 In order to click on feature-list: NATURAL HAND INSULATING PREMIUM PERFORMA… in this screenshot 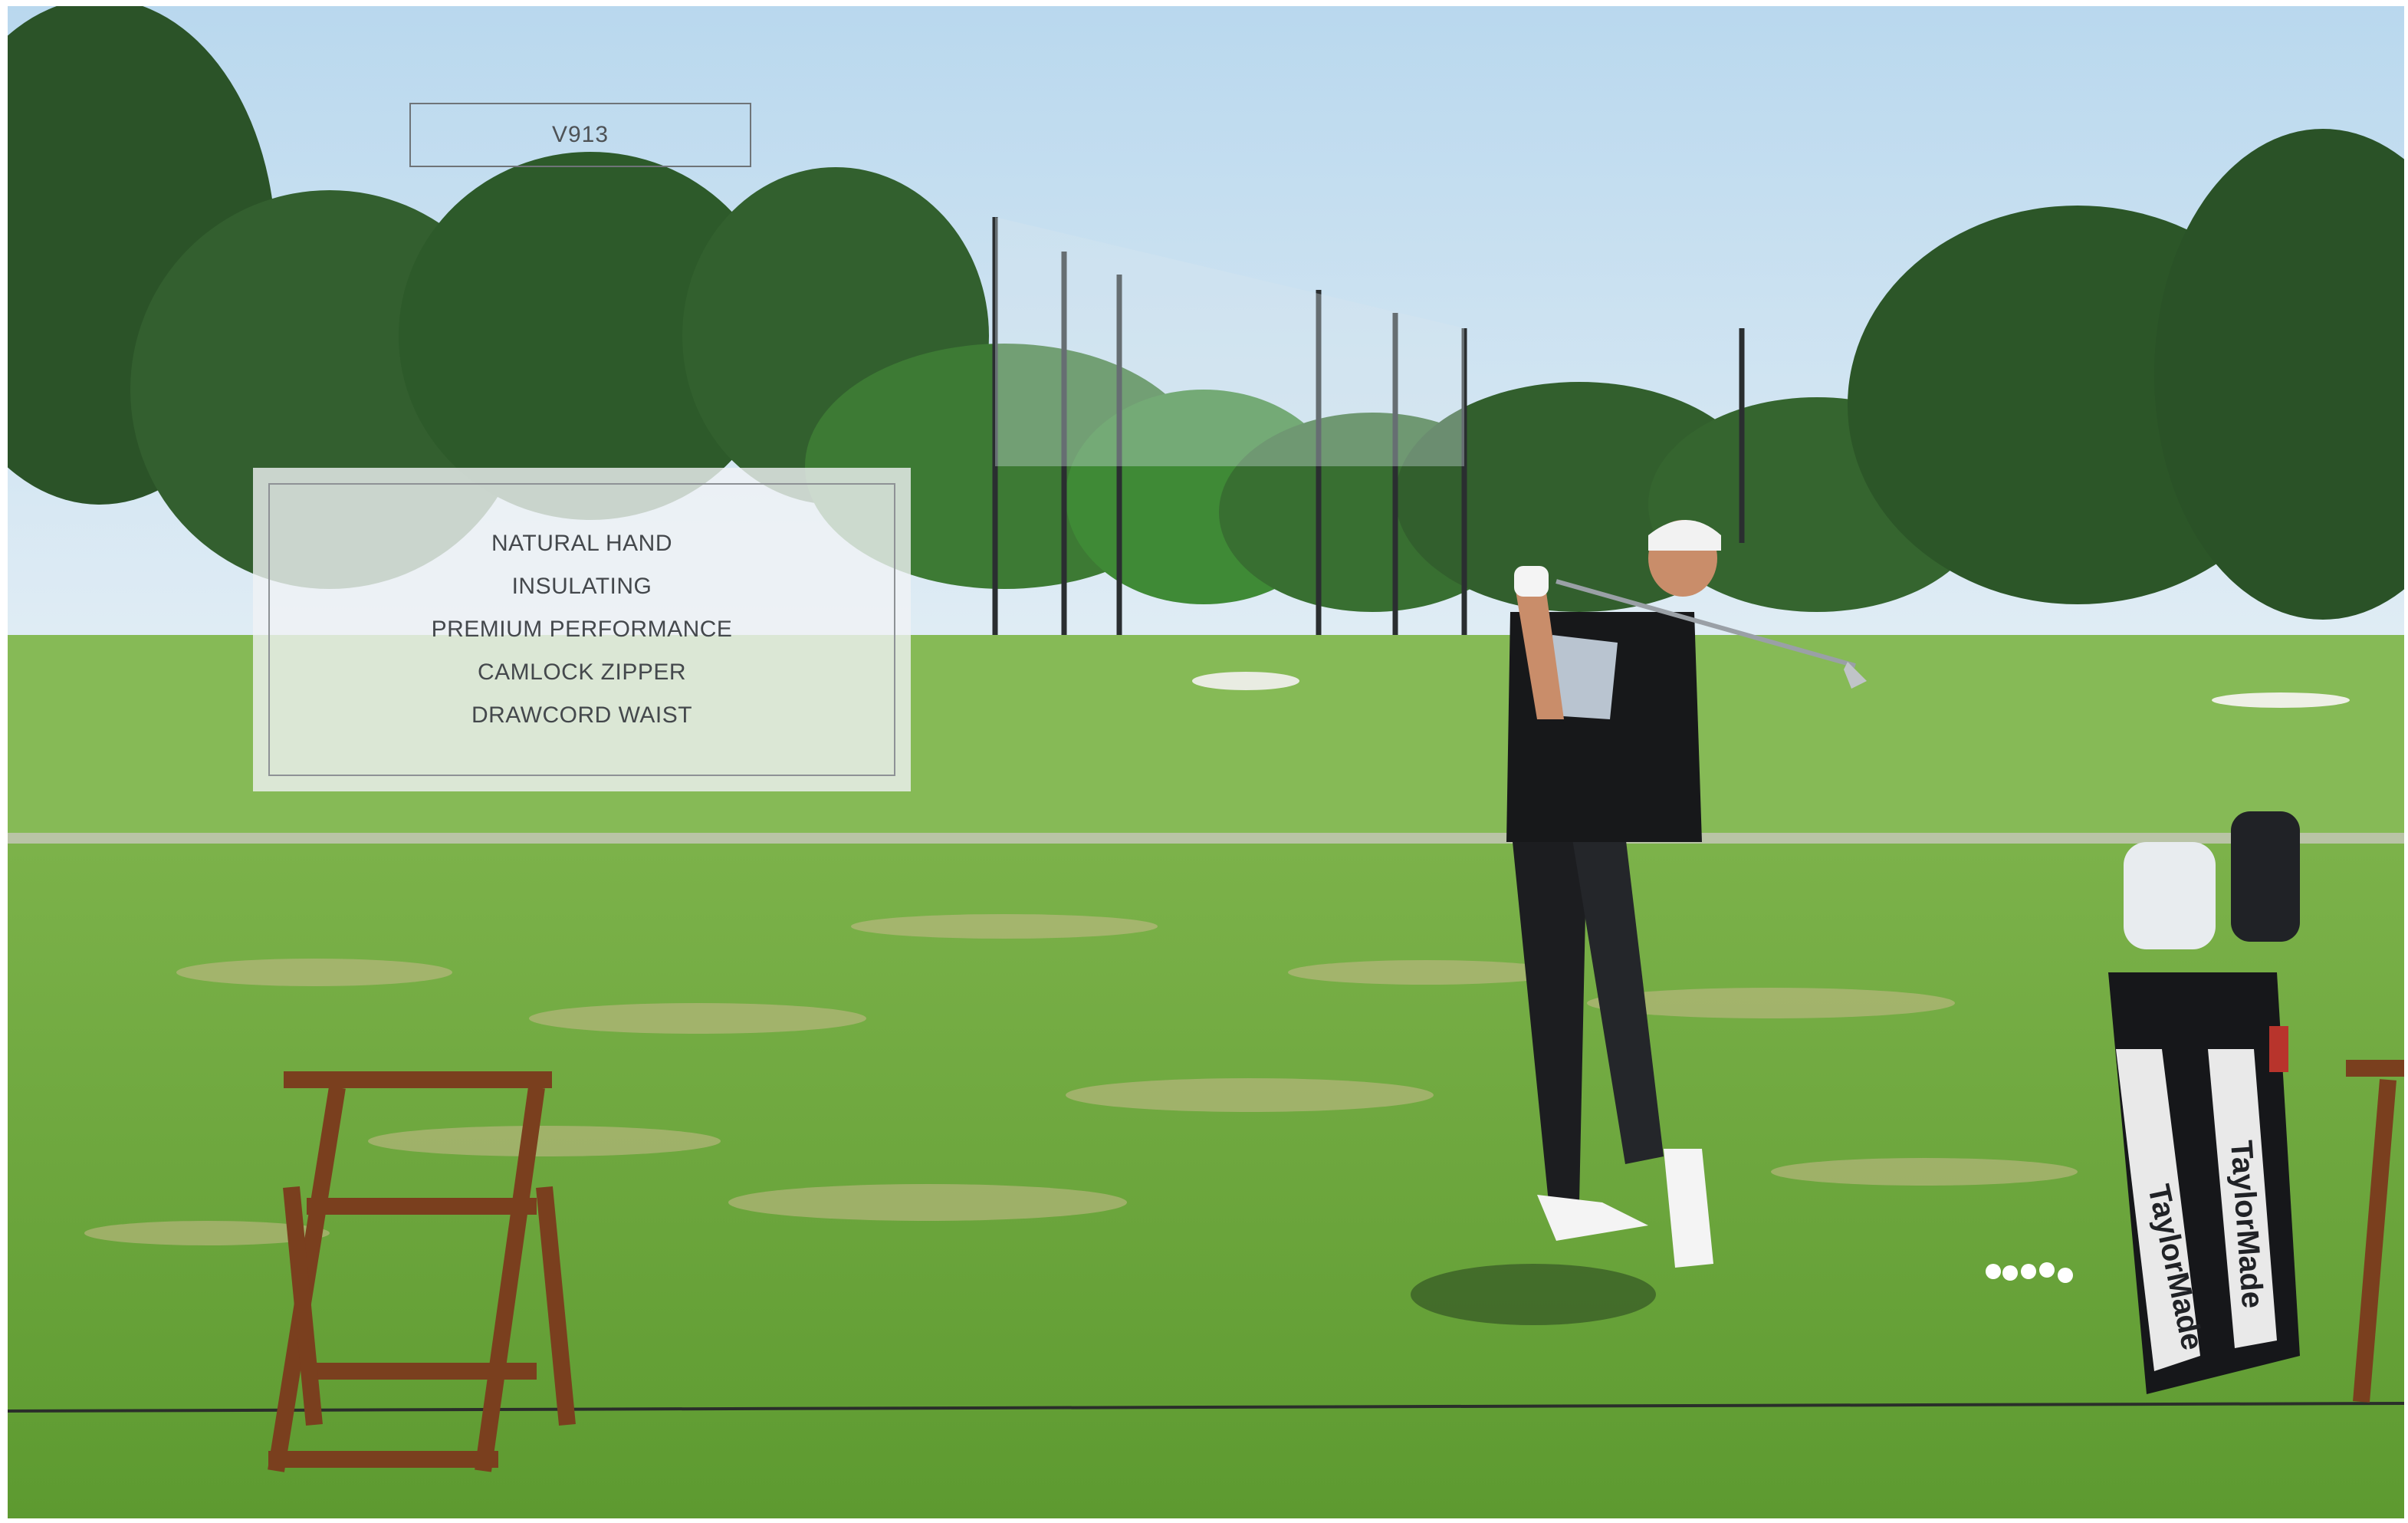, I will do `click(581, 629)`.